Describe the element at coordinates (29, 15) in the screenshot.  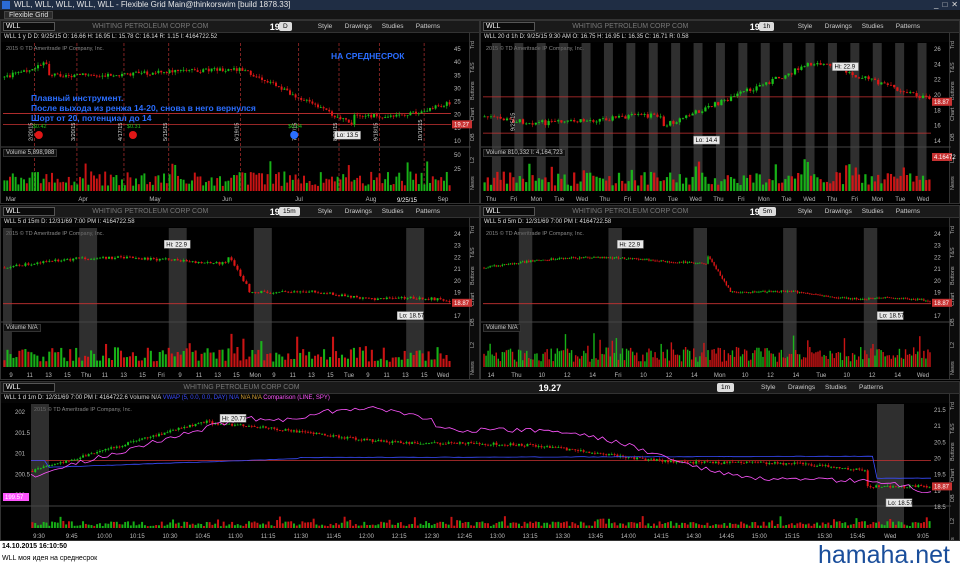
I see `flexible-grid-menu: Flexible Grid` at that location.